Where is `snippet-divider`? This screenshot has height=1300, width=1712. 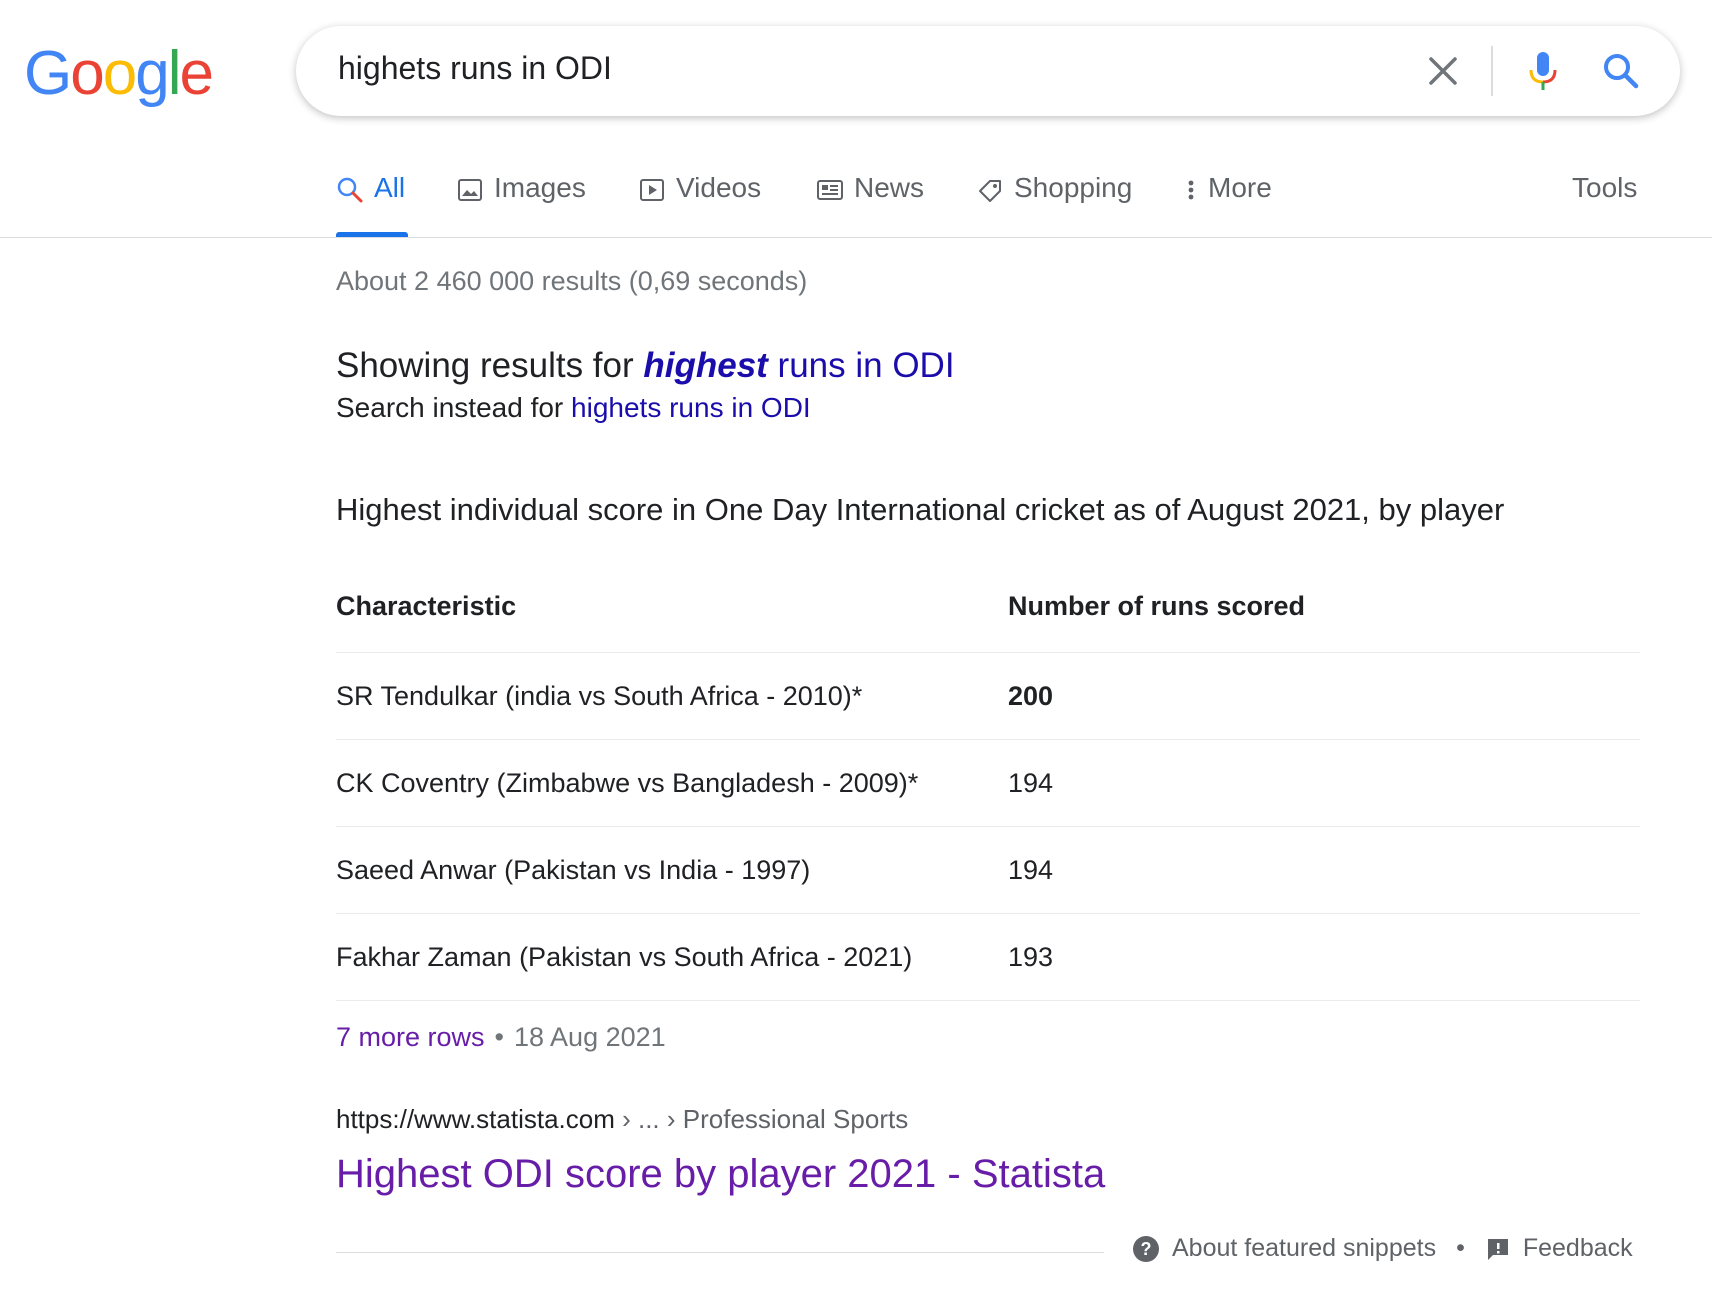 snippet-divider is located at coordinates (720, 1252).